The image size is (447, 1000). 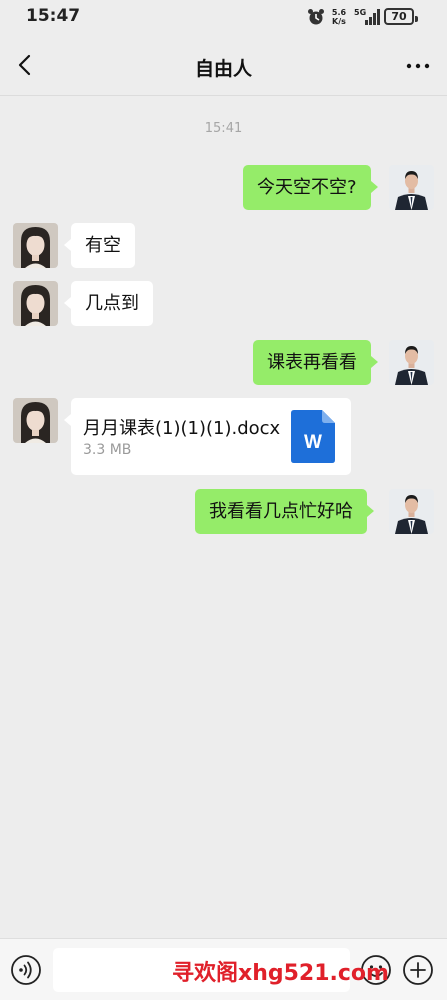 What do you see at coordinates (223, 69) in the screenshot?
I see `chat-title: 自由人` at bounding box center [223, 69].